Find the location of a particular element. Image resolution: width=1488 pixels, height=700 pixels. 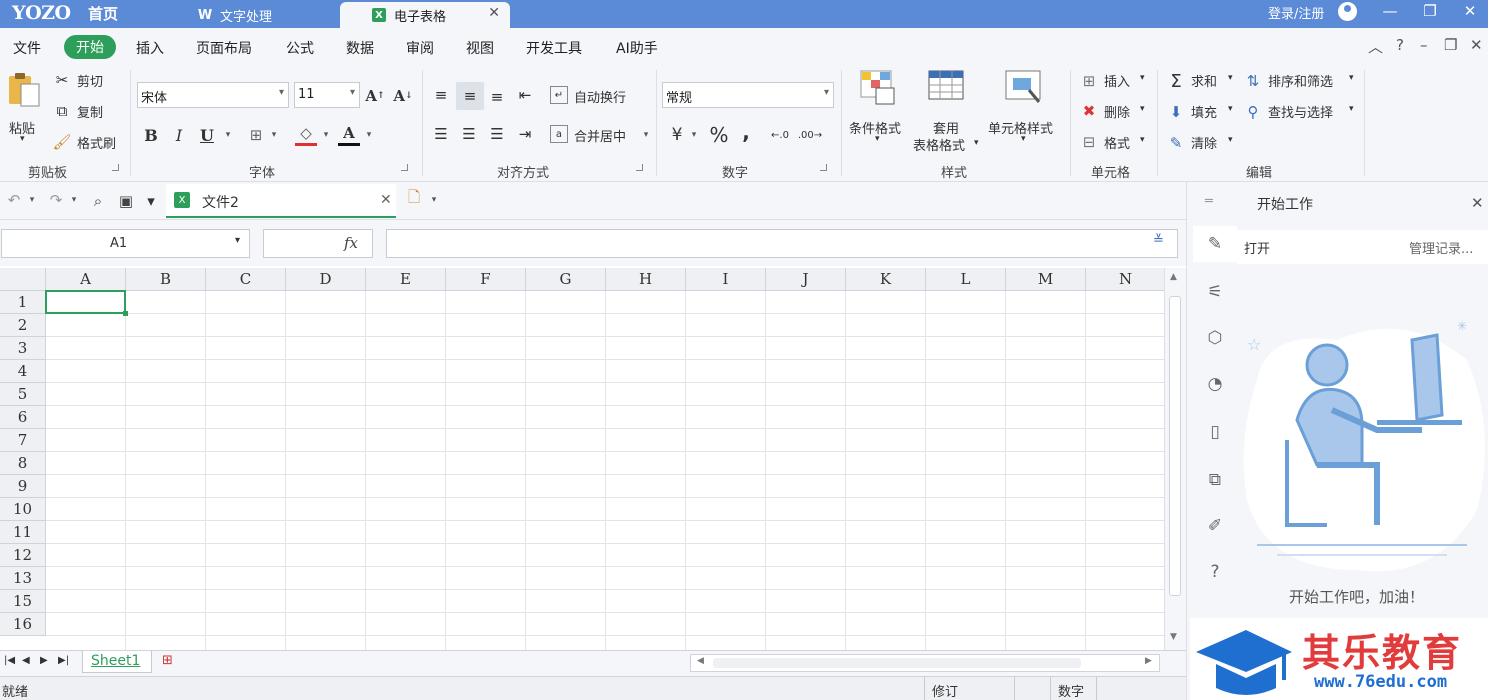

column-header: D is located at coordinates (326, 279).